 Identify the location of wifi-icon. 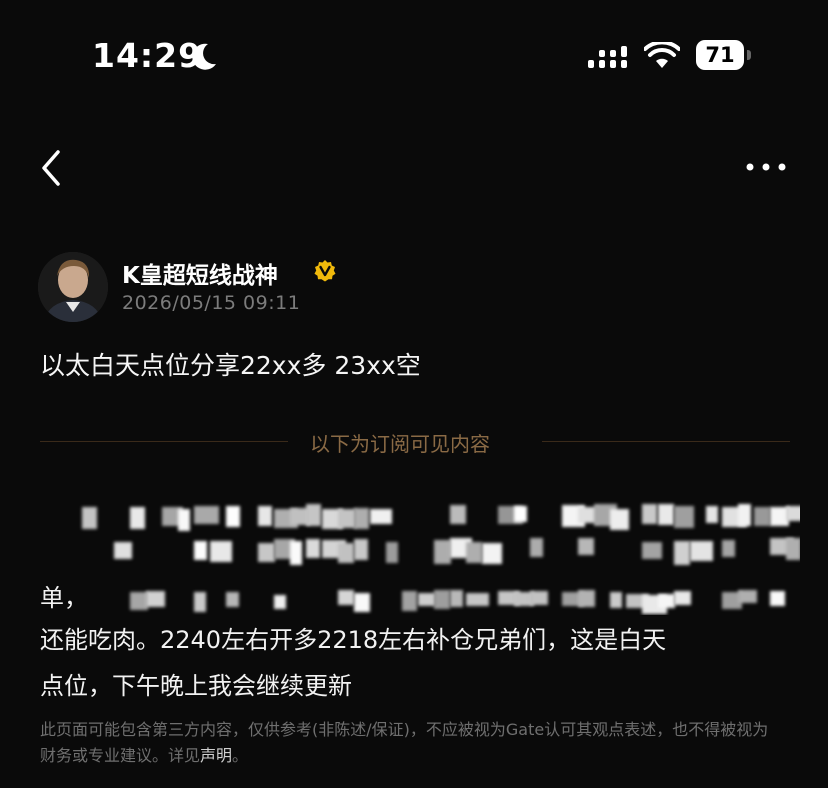
(662, 55).